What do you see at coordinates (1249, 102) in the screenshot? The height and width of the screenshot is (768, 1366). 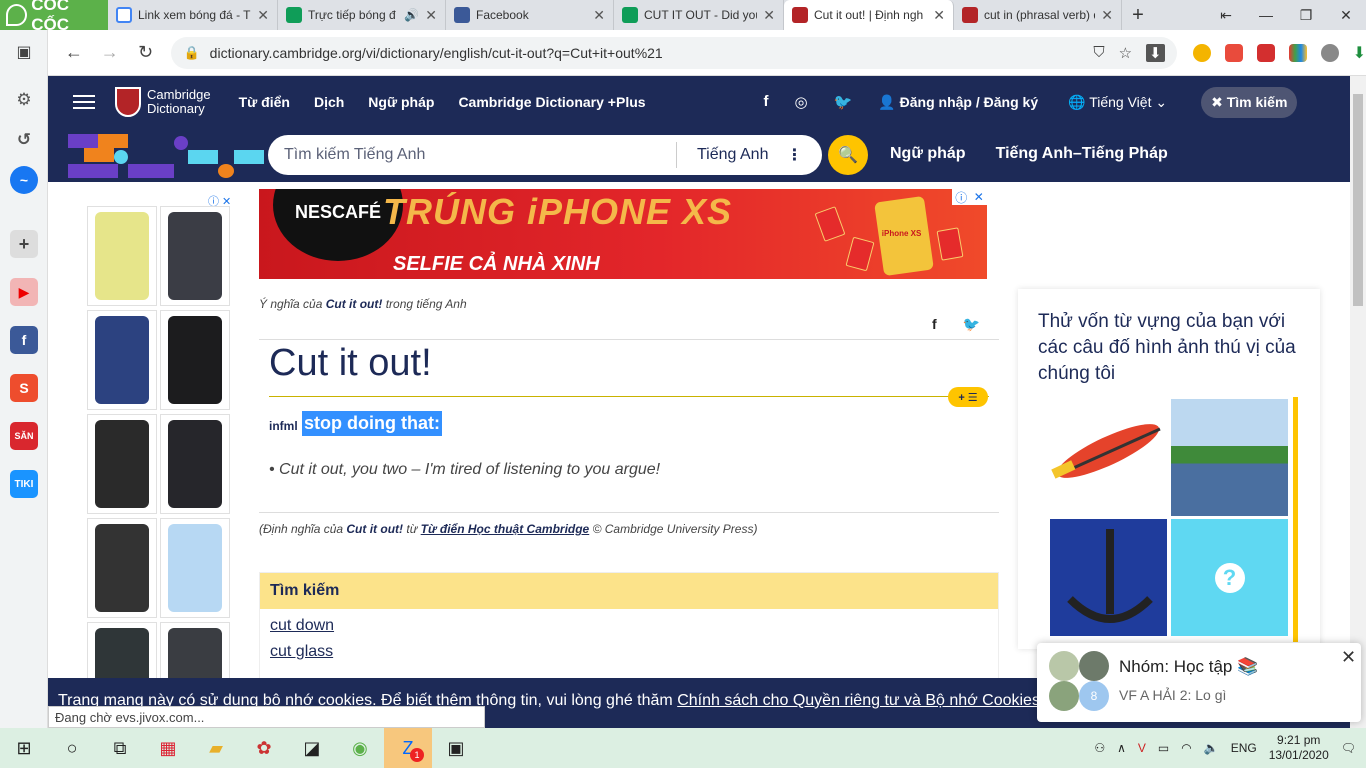 I see `header-search-button: ✖ Tìm kiếm` at bounding box center [1249, 102].